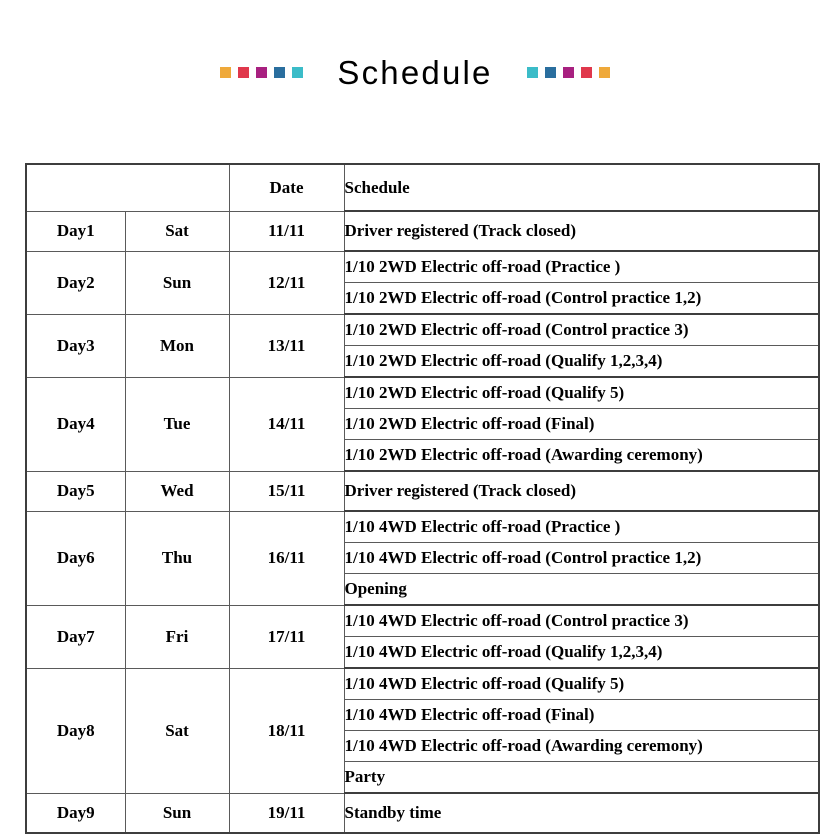  What do you see at coordinates (177, 231) in the screenshot?
I see `cell-weekday-day1: Sat` at bounding box center [177, 231].